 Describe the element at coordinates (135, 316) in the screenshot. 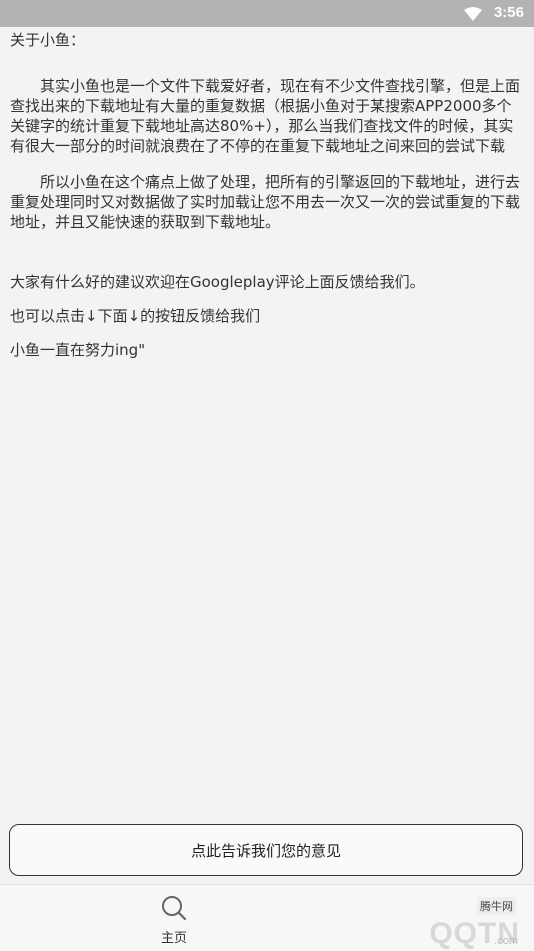

I see `about-line-button-hint: 也可以点击↓下面↓的按钮反馈给我们` at that location.